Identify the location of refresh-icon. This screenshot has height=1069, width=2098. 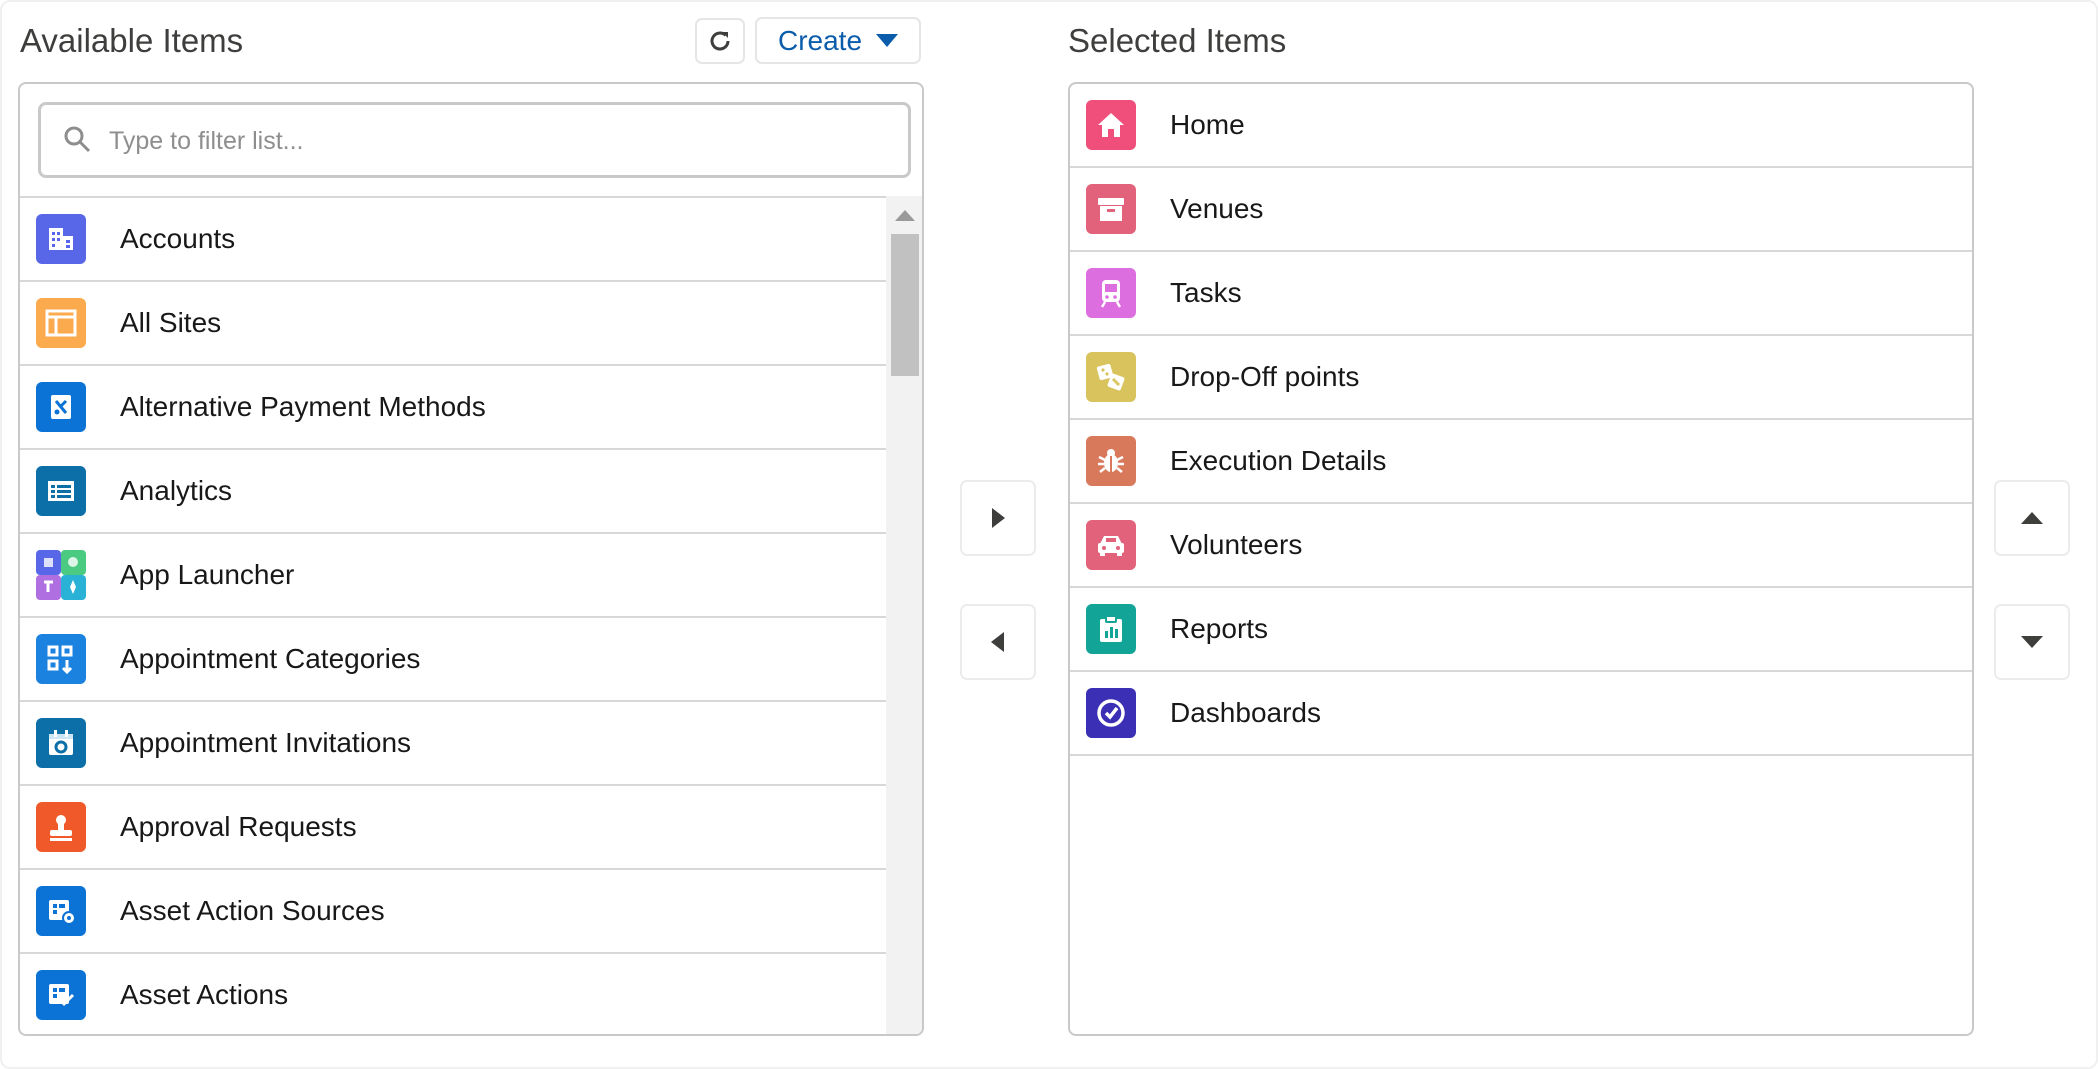
(720, 41).